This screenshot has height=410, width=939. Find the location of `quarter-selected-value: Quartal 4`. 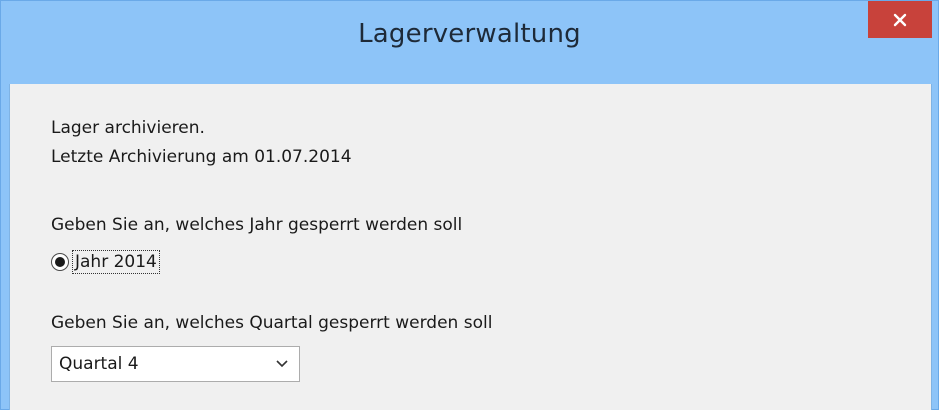

quarter-selected-value: Quartal 4 is located at coordinates (99, 364).